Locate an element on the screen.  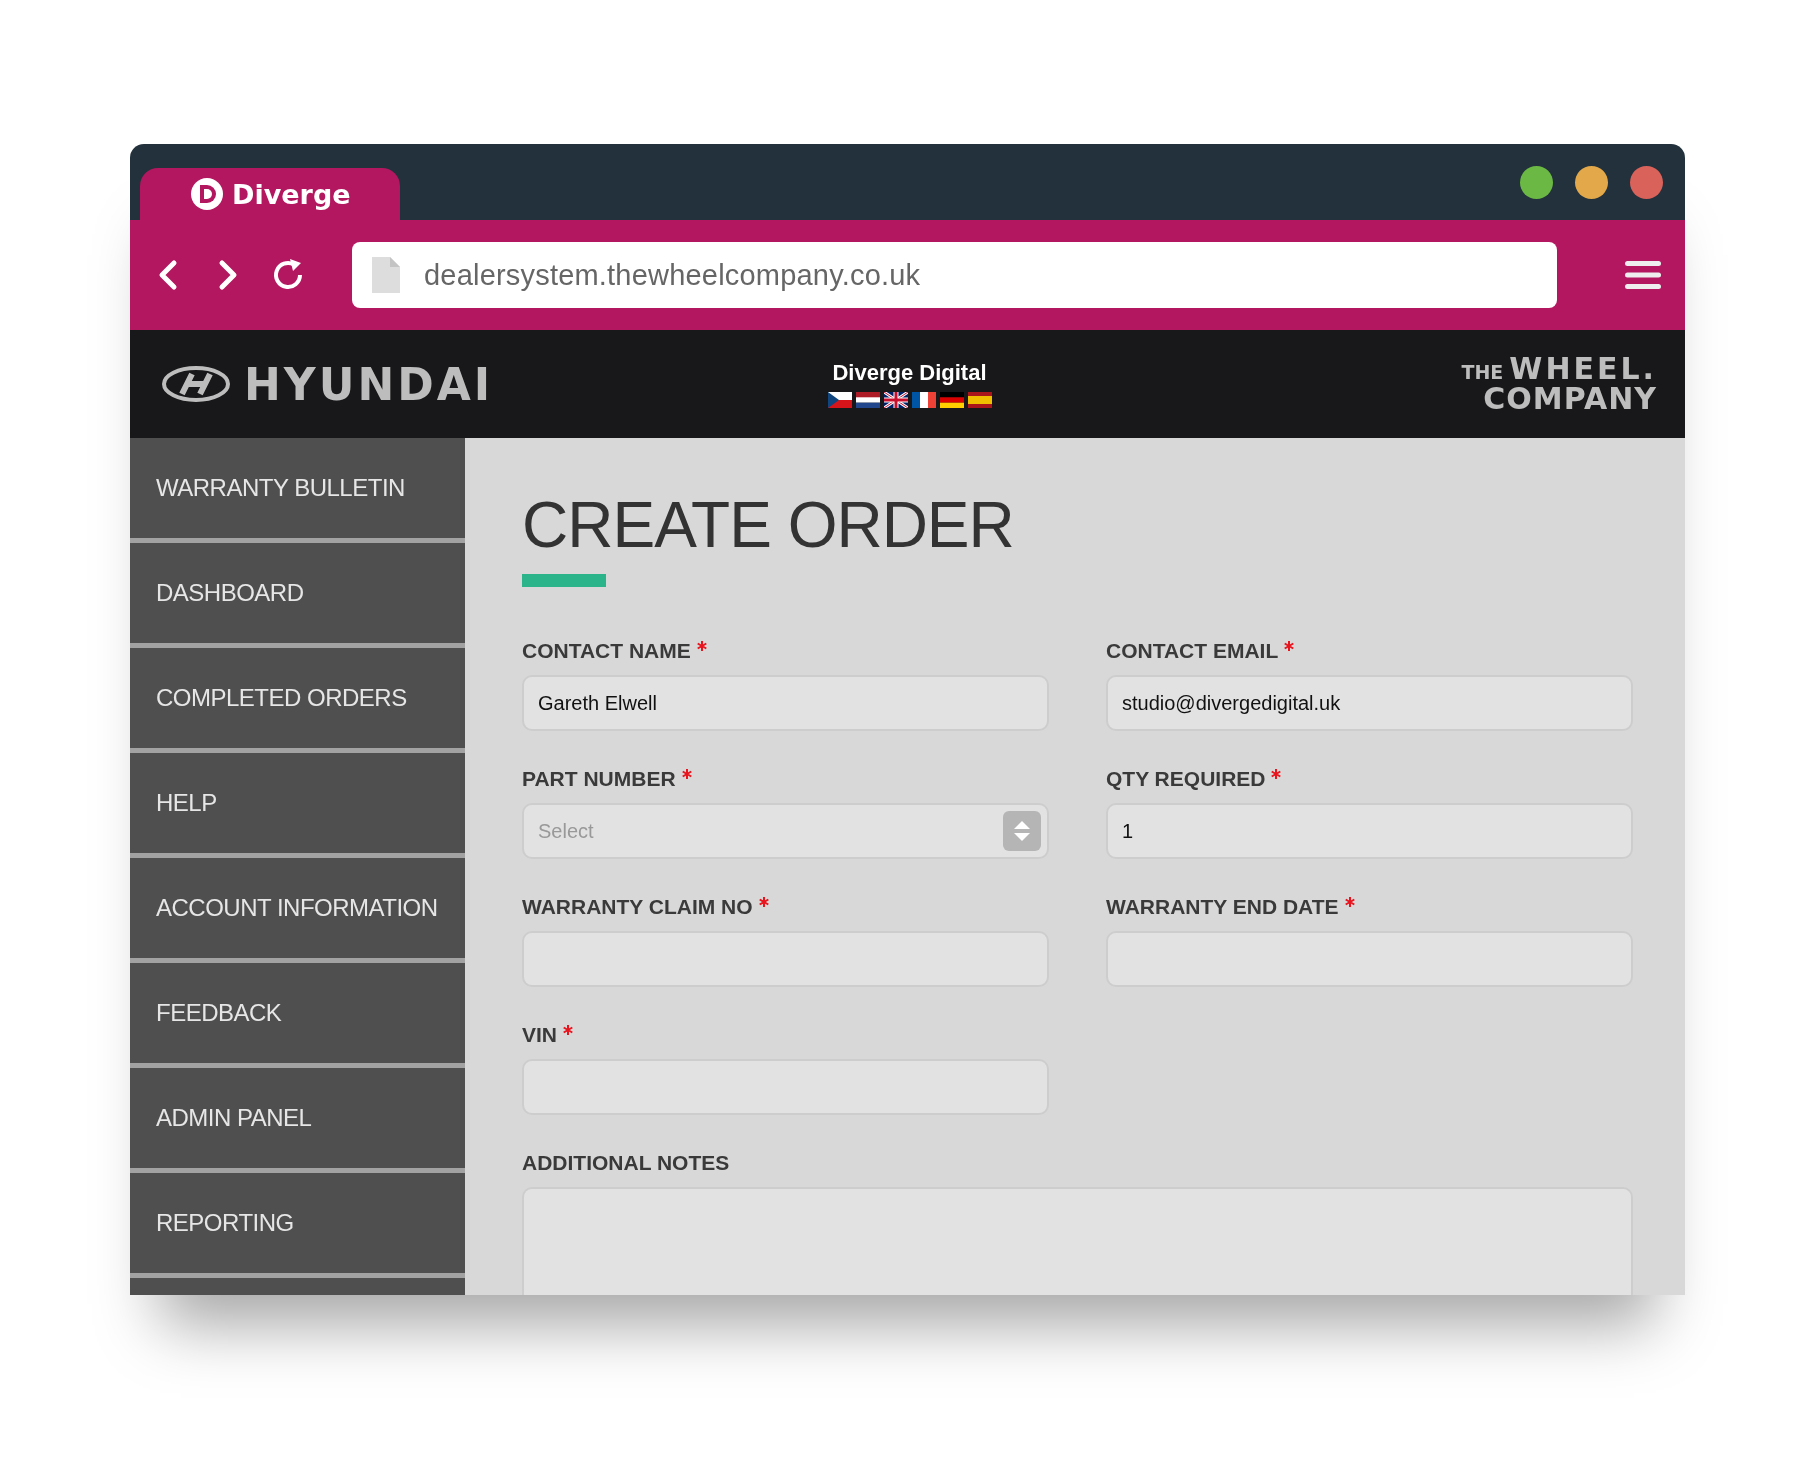
page-icon is located at coordinates (386, 275).